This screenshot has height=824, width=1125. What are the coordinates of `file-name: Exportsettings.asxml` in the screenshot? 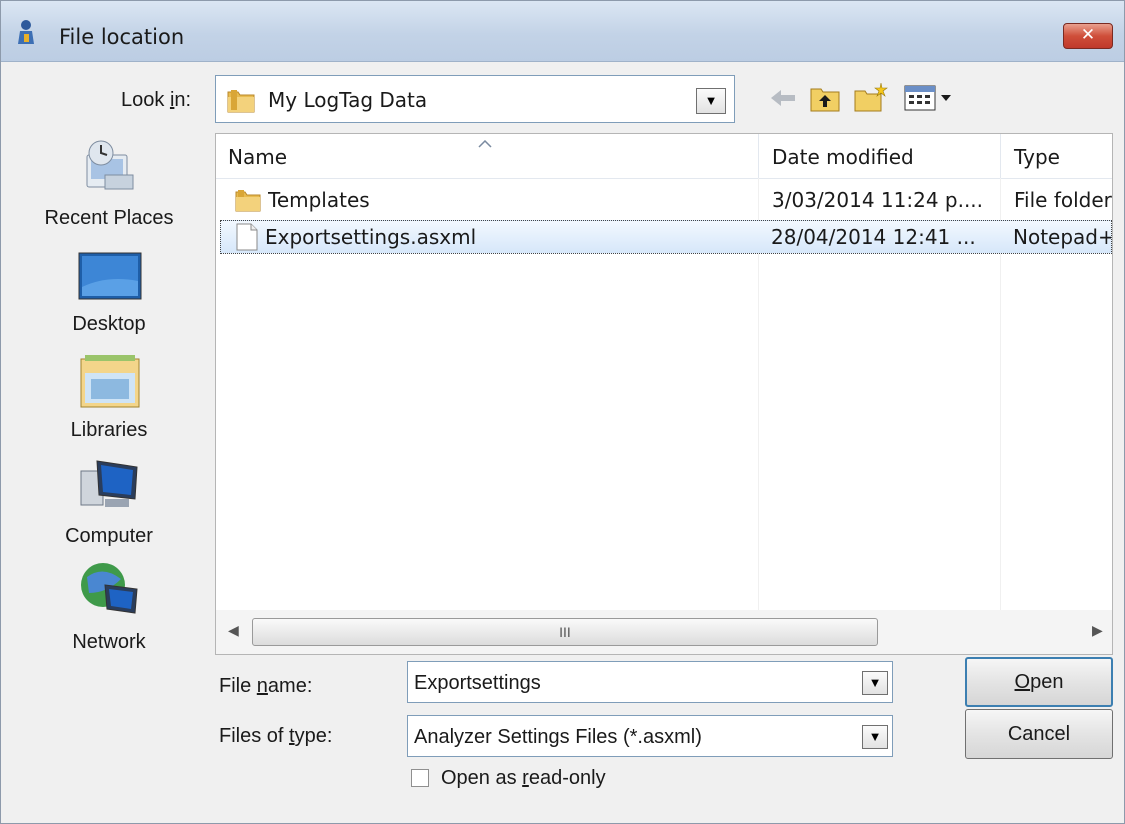 It's located at (371, 237).